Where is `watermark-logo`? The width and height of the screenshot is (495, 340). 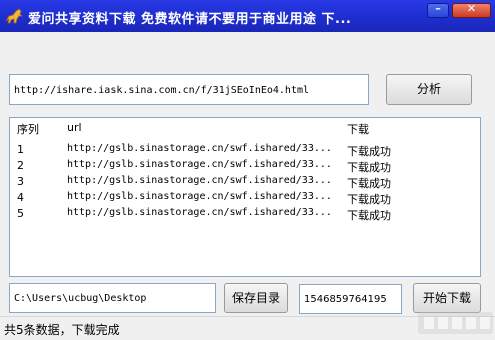
watermark-logo is located at coordinates (455, 323).